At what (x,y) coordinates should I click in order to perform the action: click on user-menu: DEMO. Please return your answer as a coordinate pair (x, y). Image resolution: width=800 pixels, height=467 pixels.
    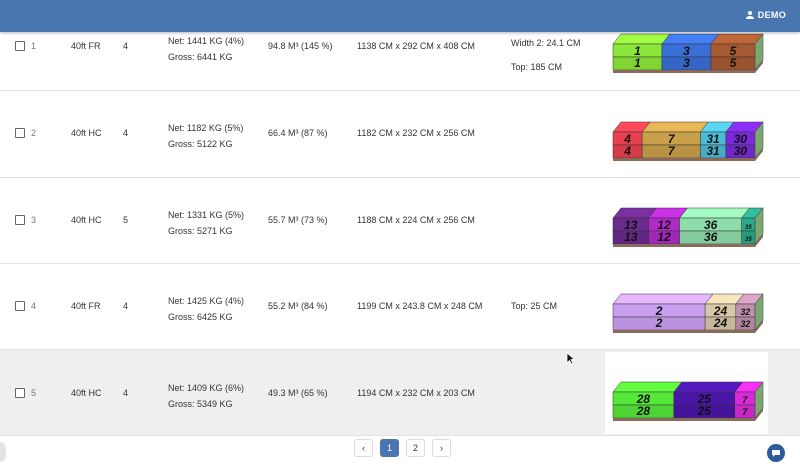
    Looking at the image, I should click on (765, 15).